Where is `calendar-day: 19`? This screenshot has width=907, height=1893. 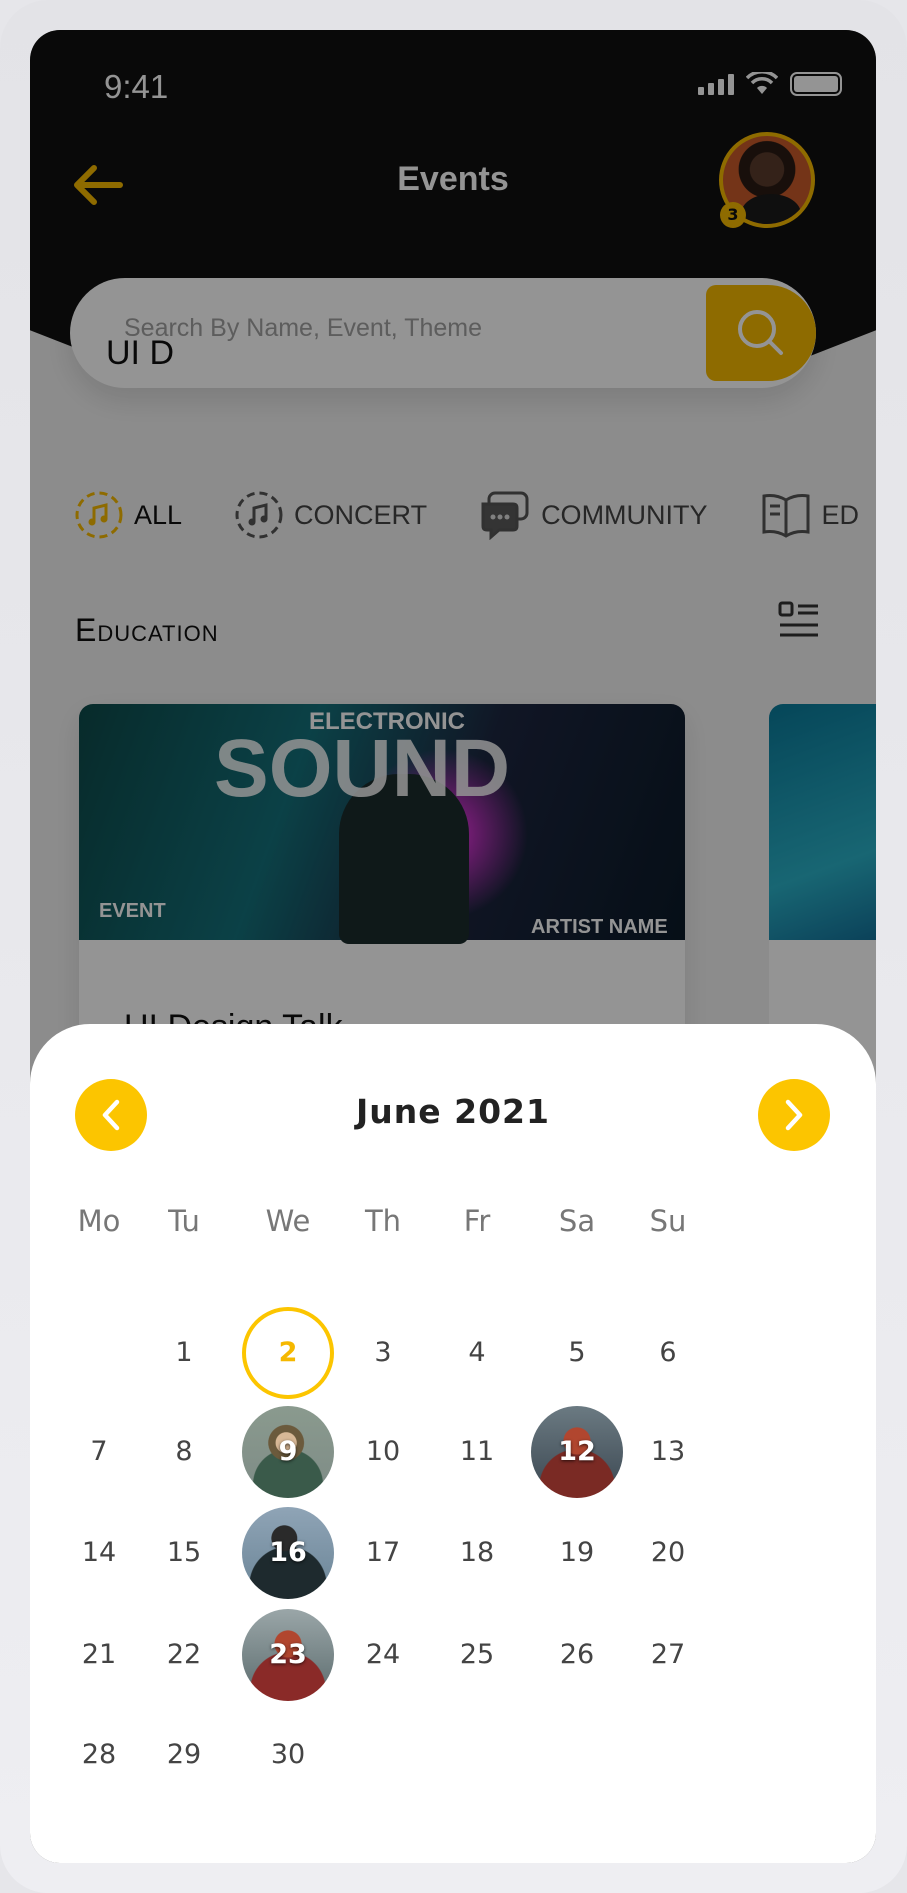
calendar-day: 19 is located at coordinates (577, 1553).